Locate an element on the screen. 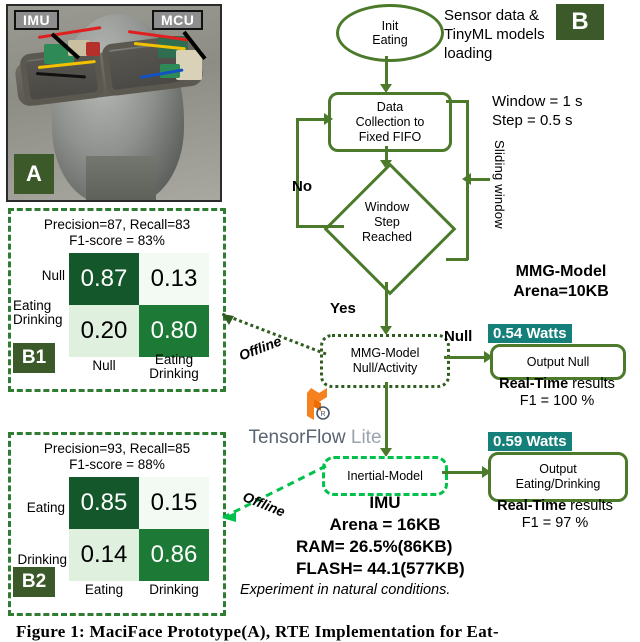  window-note-l1: Window = 1 s is located at coordinates (537, 101).